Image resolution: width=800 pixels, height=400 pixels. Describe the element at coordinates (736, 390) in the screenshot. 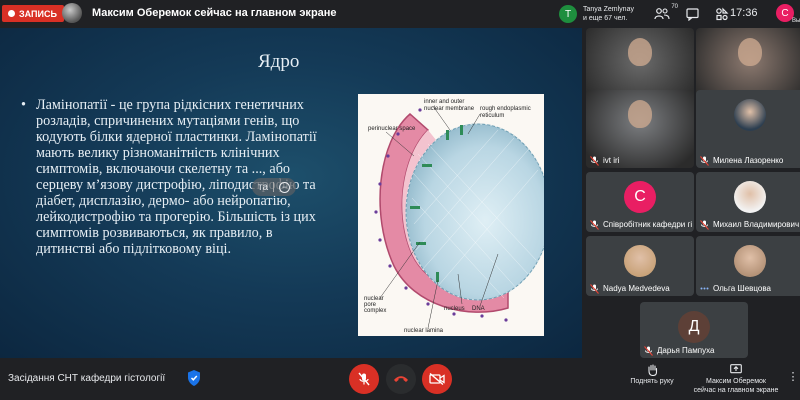

I see `presenting-line2: сейчас на главном экране` at that location.